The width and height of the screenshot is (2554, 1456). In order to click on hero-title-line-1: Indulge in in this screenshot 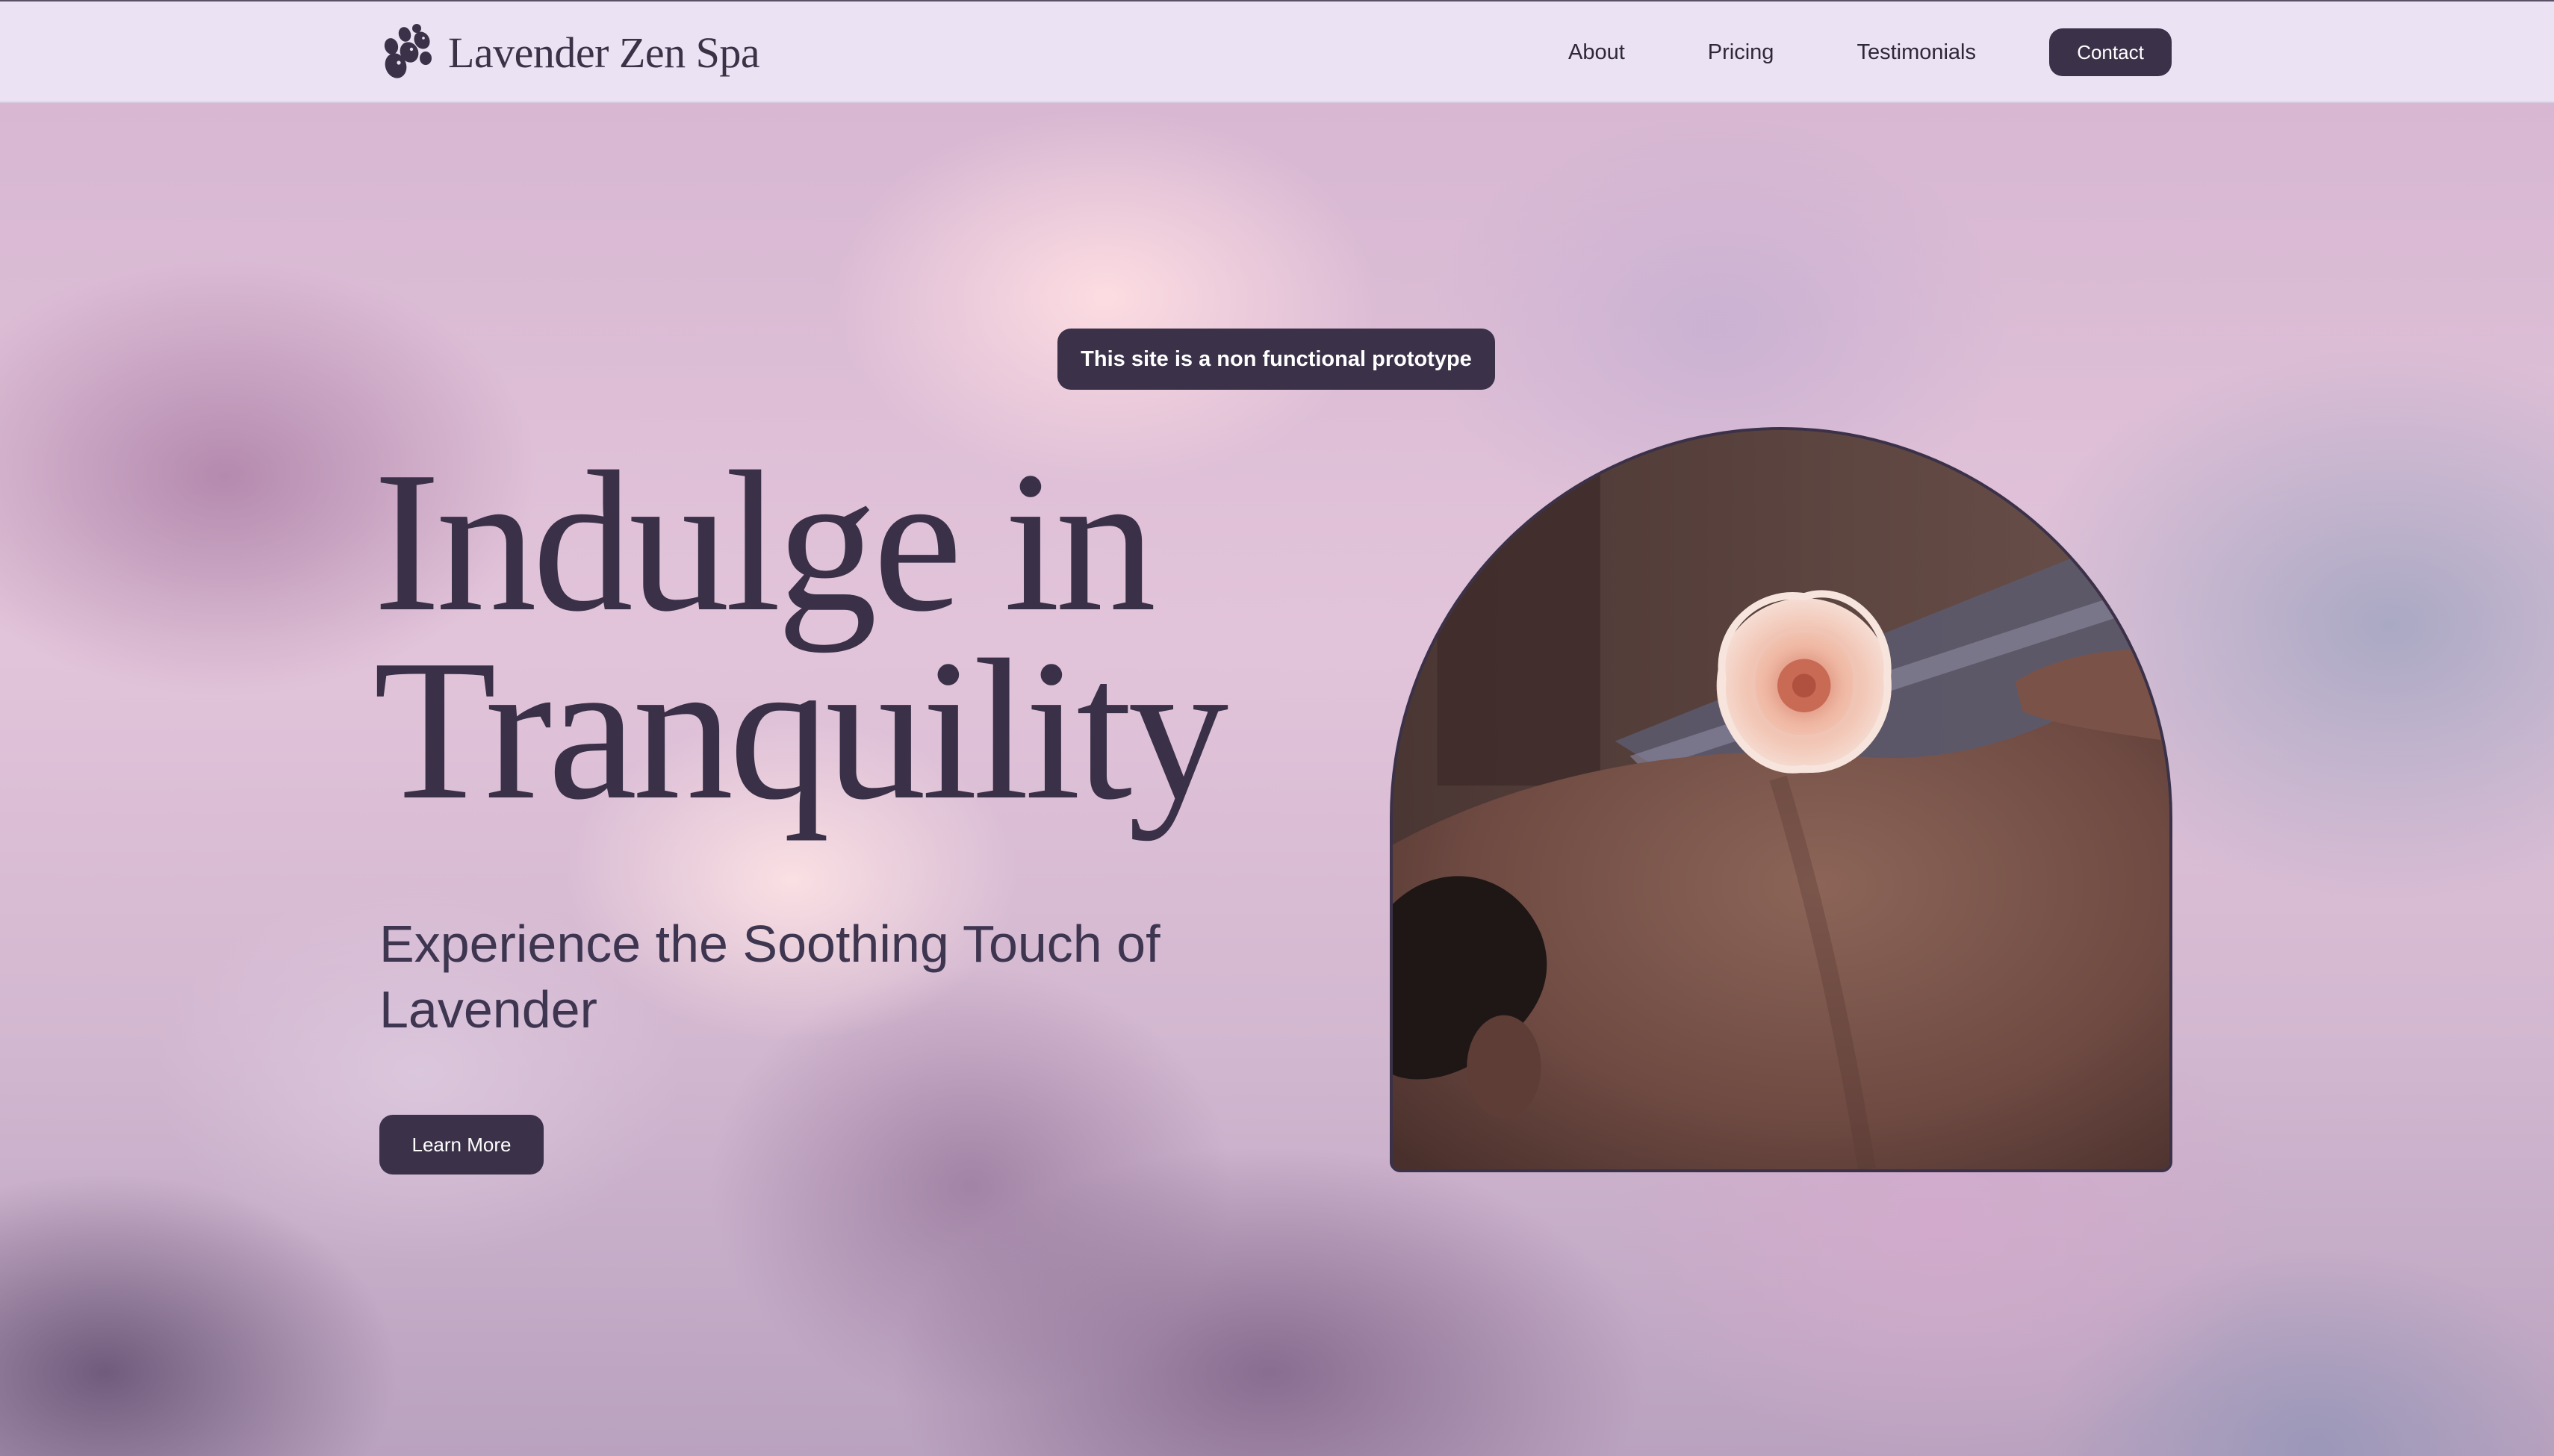, I will do `click(764, 541)`.